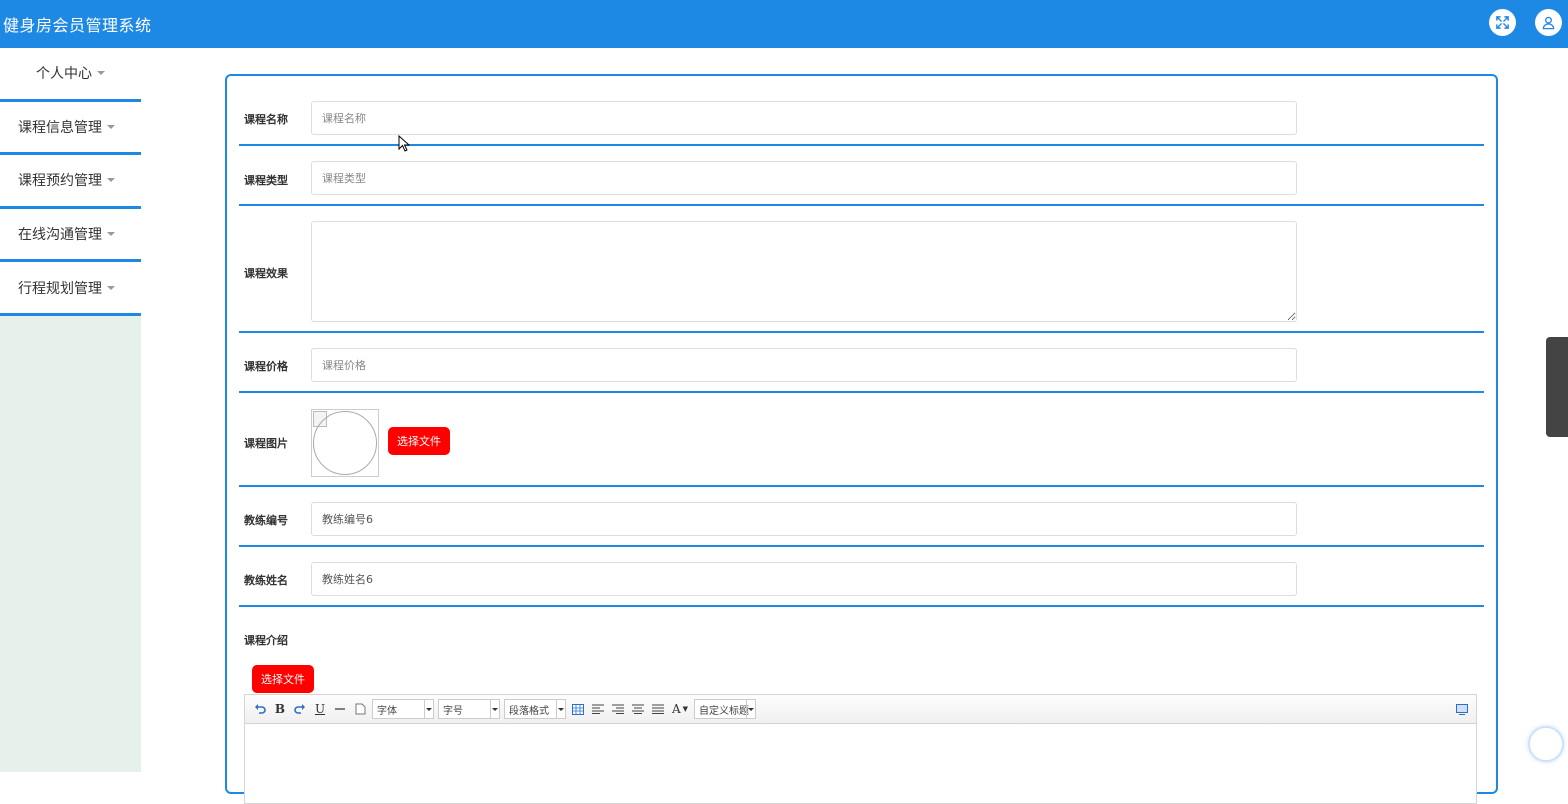 The width and height of the screenshot is (1568, 804). Describe the element at coordinates (64, 74) in the screenshot. I see `sidebar-item-label: 个人中心` at that location.